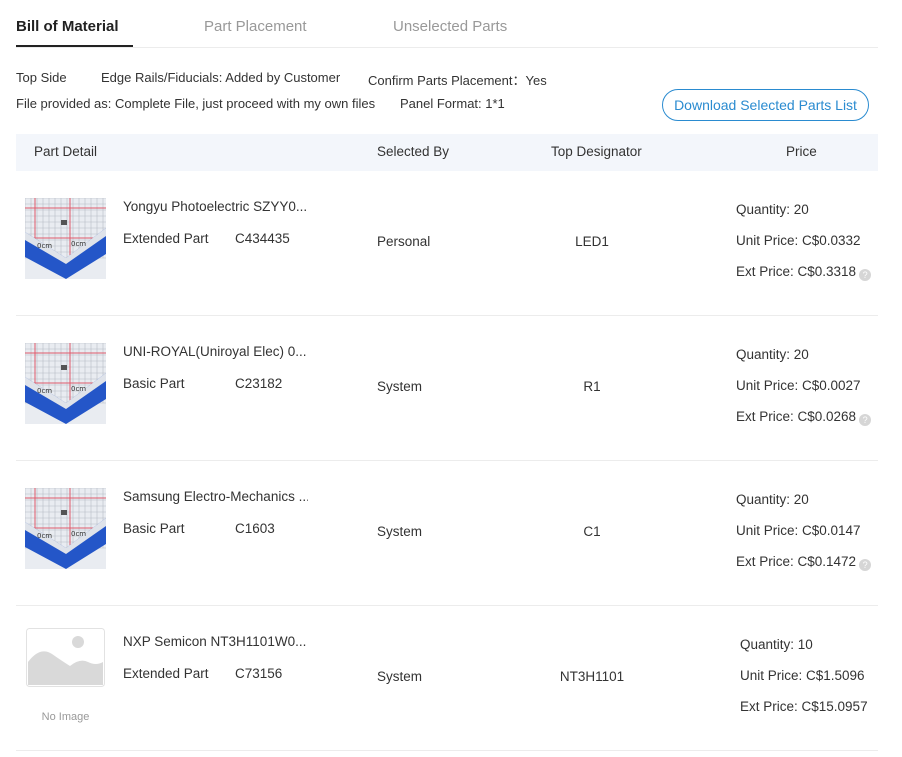  Describe the element at coordinates (798, 240) in the screenshot. I see `unit-price: Unit Price: C$0.0332` at that location.